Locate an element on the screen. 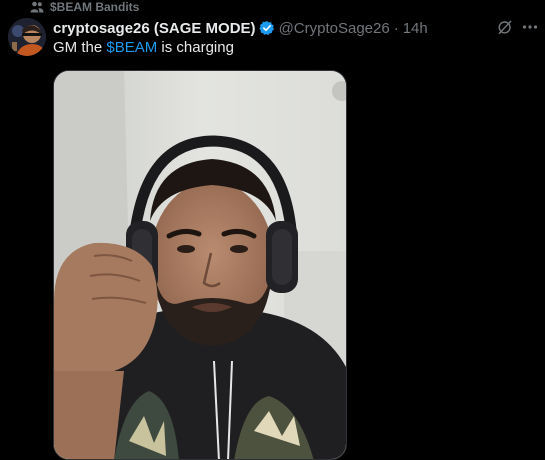 The image size is (545, 460). more-icon is located at coordinates (530, 29).